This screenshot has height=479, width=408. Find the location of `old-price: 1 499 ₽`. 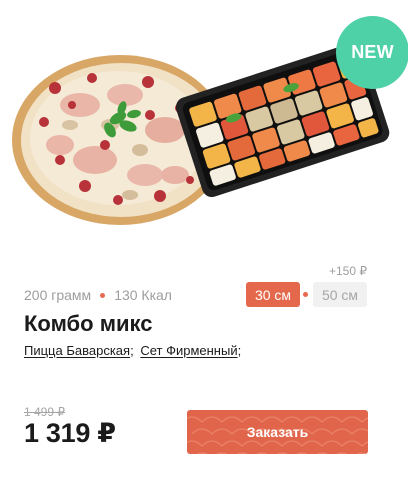

old-price: 1 499 ₽ is located at coordinates (44, 412).